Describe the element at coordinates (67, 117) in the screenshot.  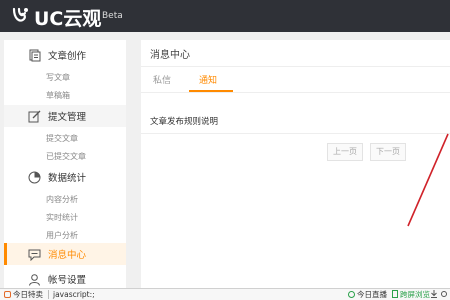
I see `sidebar-item-label: 提文管理` at that location.